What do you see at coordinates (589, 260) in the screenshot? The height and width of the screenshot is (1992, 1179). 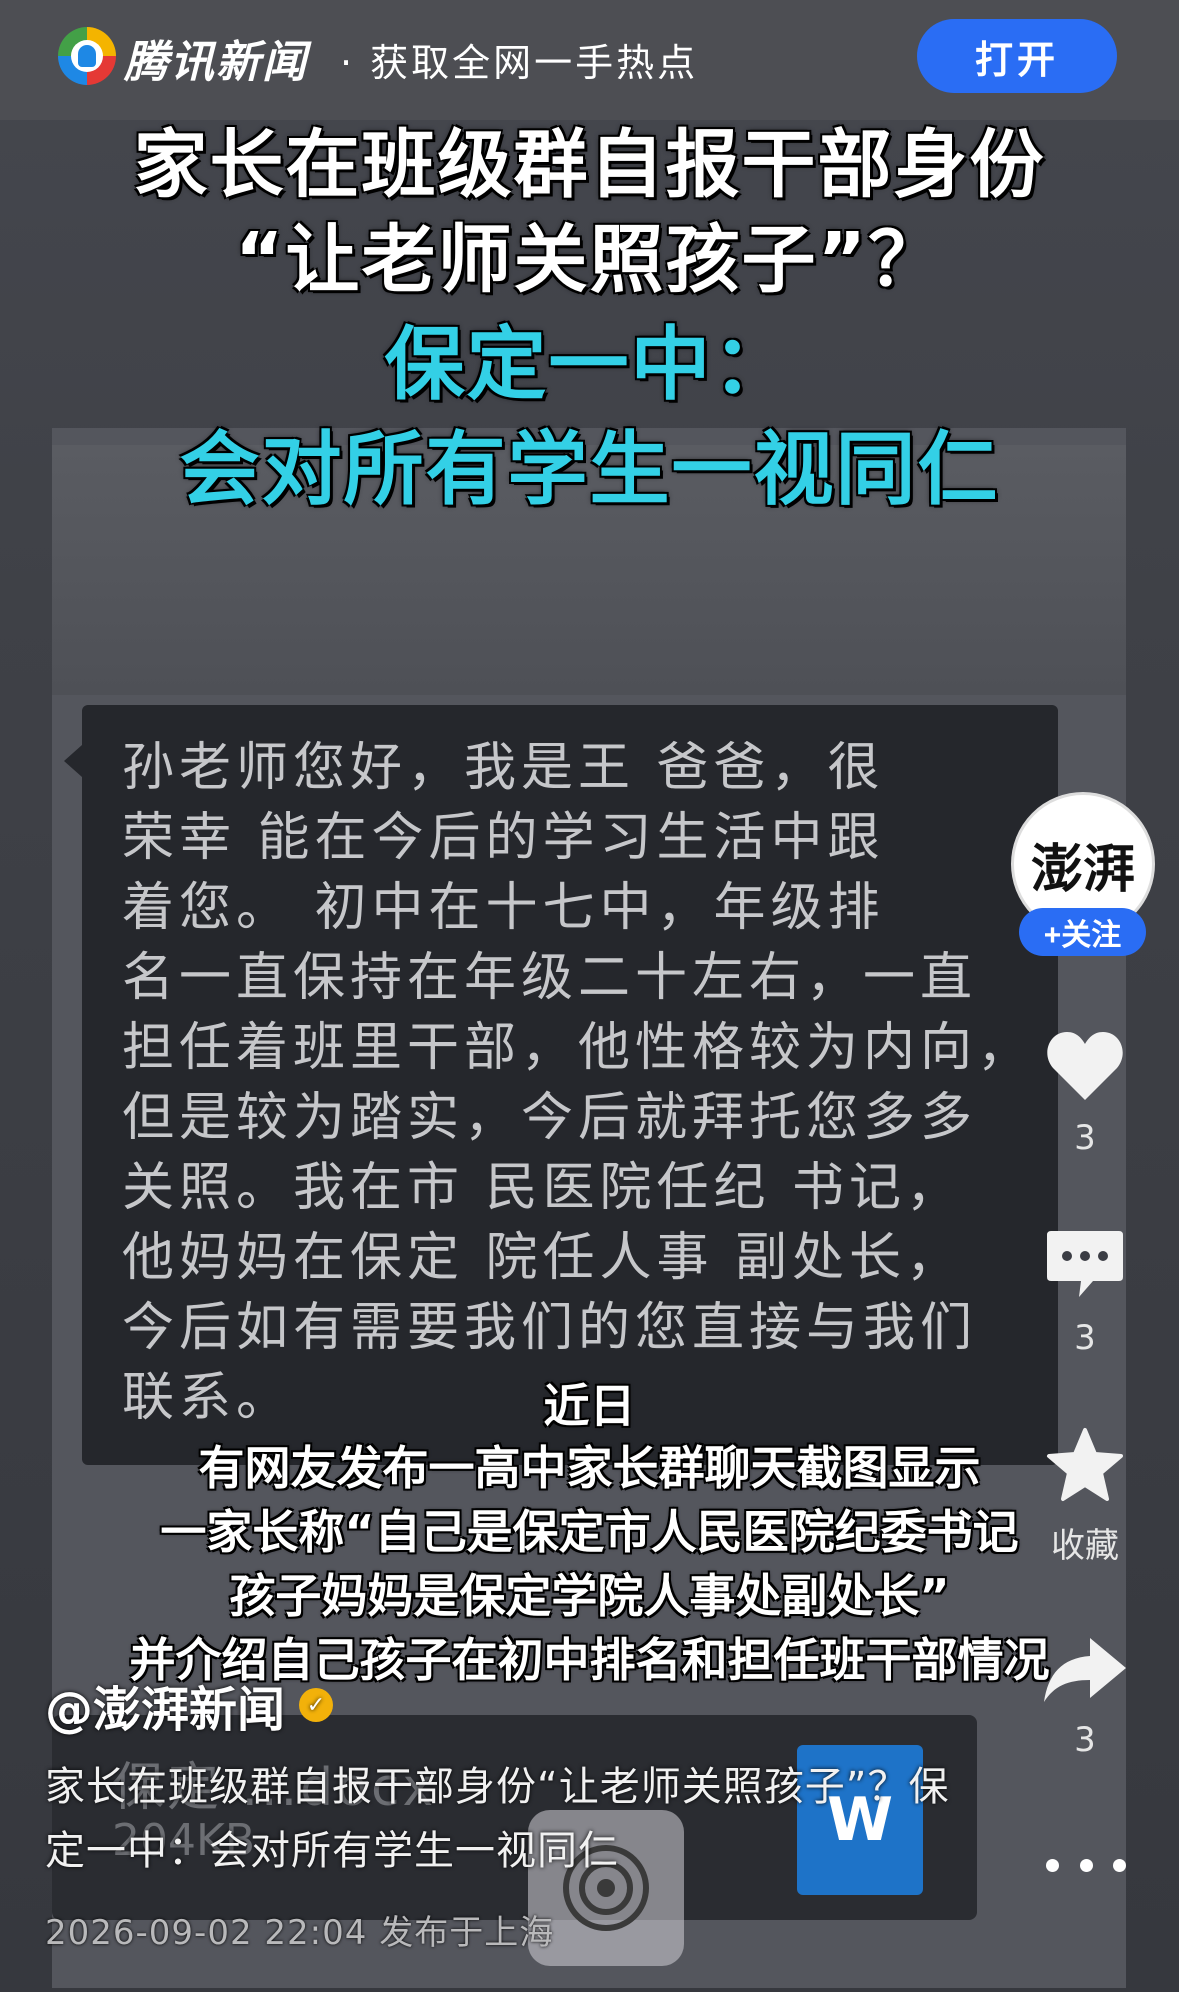 I see `headline-line-2: “让老师关照孩子”？` at bounding box center [589, 260].